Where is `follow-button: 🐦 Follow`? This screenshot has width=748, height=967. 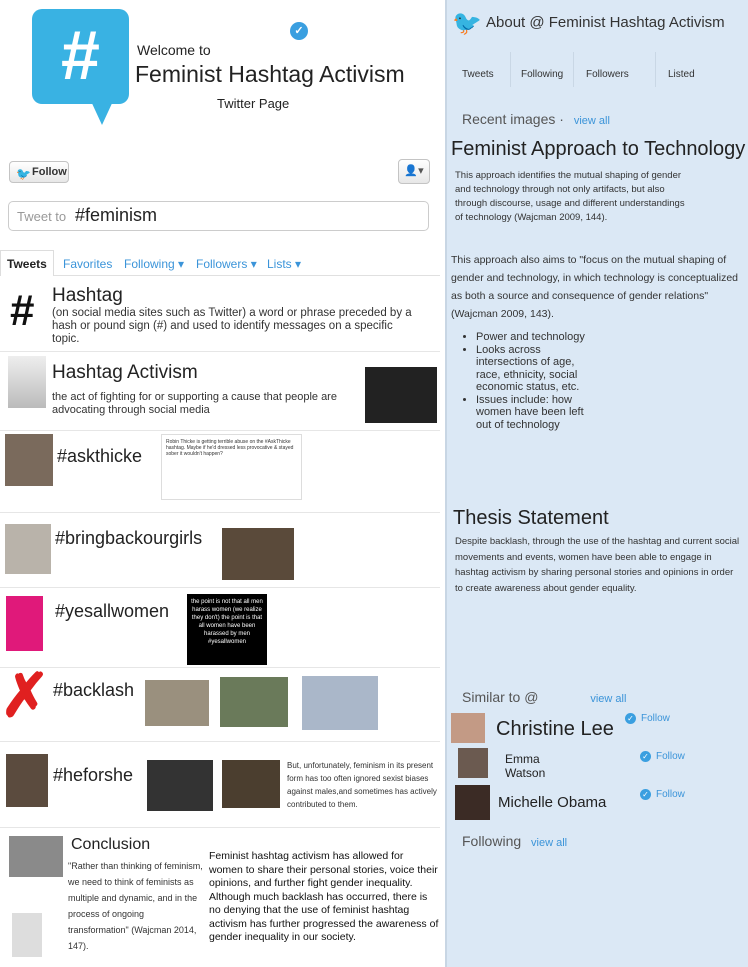
follow-button: 🐦 Follow is located at coordinates (39, 172).